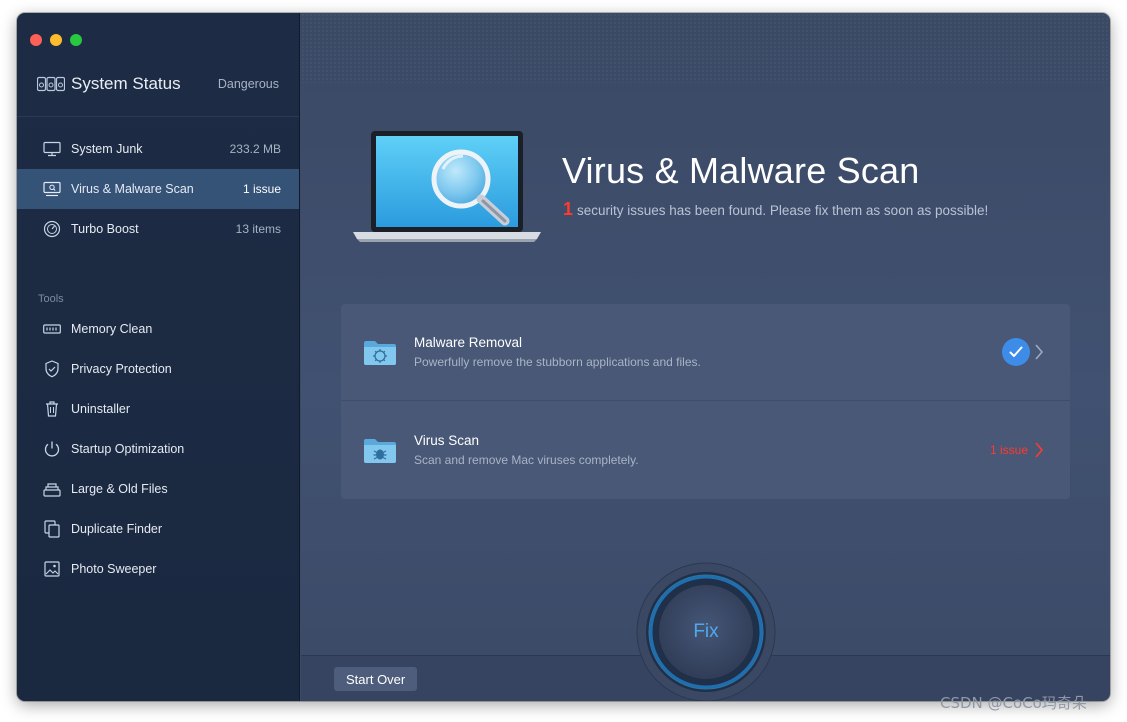  I want to click on scan-monitor-icon, so click(52, 189).